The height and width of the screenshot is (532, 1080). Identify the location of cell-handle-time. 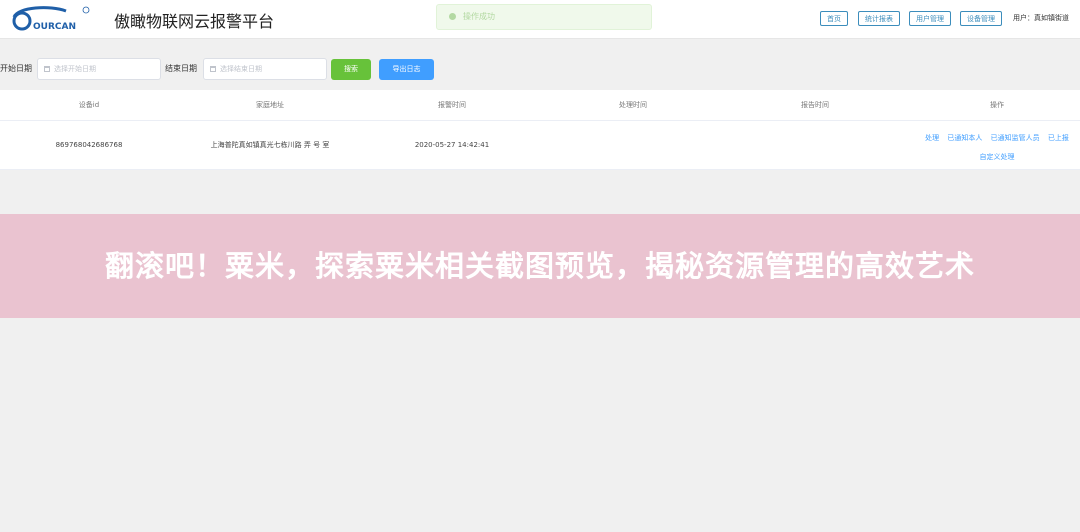
(633, 145).